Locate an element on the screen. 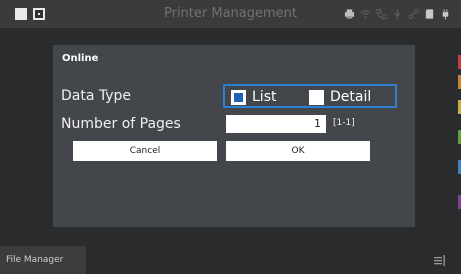 The width and height of the screenshot is (461, 274). detail-checkbox is located at coordinates (316, 97).